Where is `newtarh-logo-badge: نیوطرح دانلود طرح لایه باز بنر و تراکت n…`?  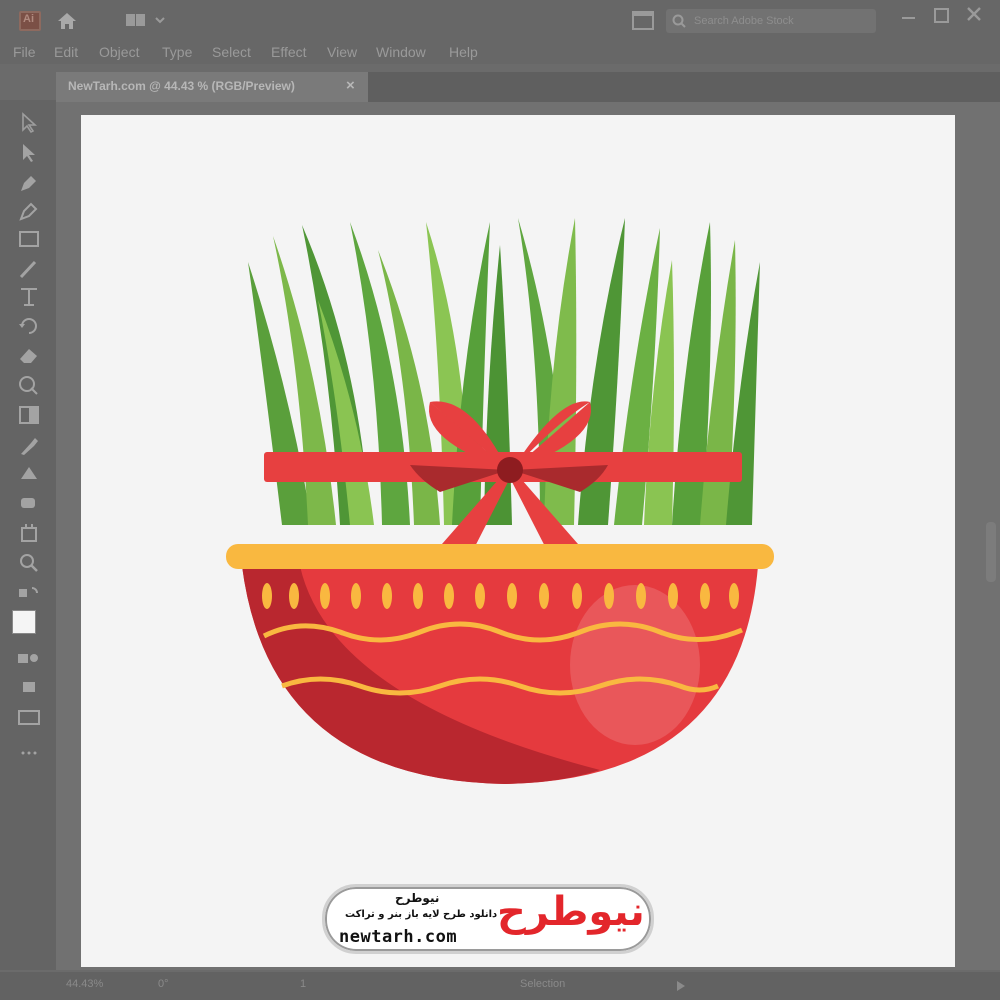
newtarh-logo-badge: نیوطرح دانلود طرح لایه باز بنر و تراکت n… is located at coordinates (488, 919).